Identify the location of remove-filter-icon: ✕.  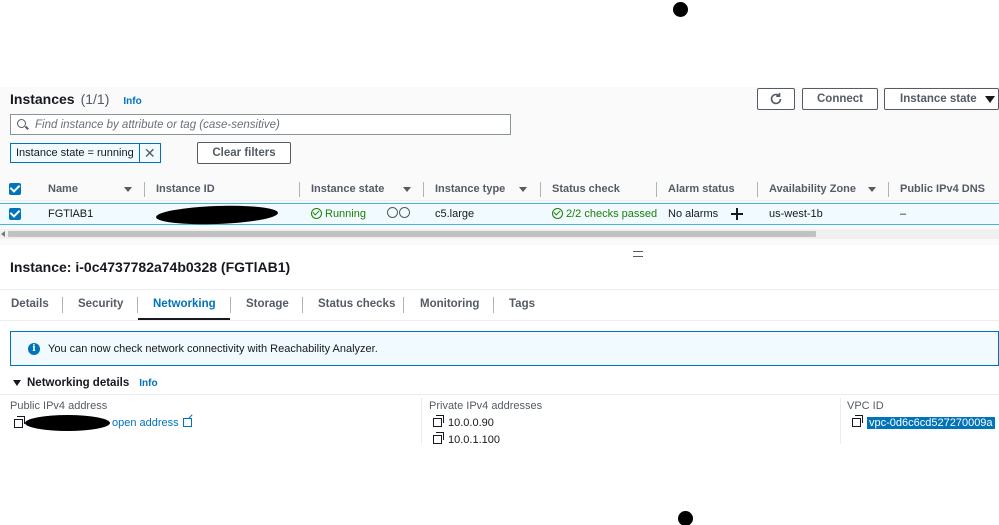
(150, 153).